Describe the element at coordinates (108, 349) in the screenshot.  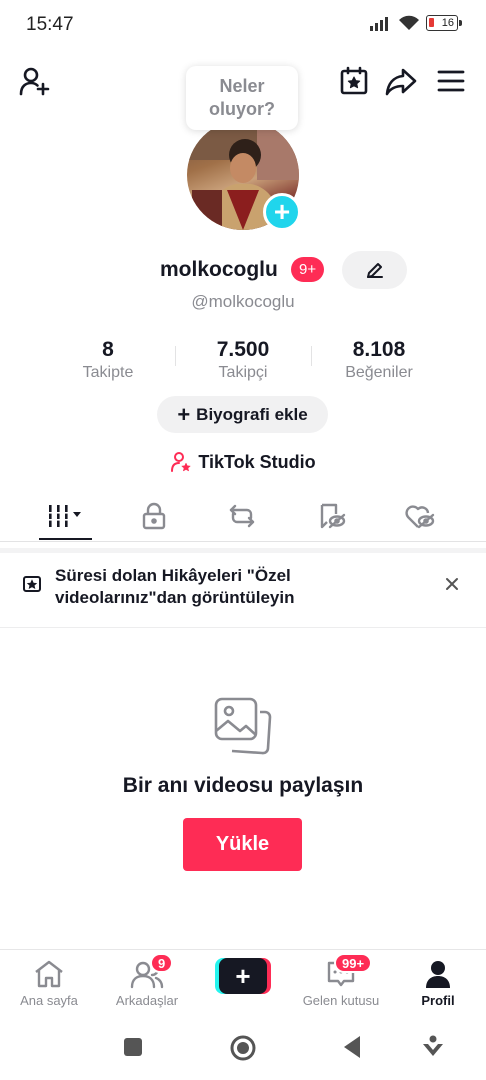
I see `following-count: 8` at that location.